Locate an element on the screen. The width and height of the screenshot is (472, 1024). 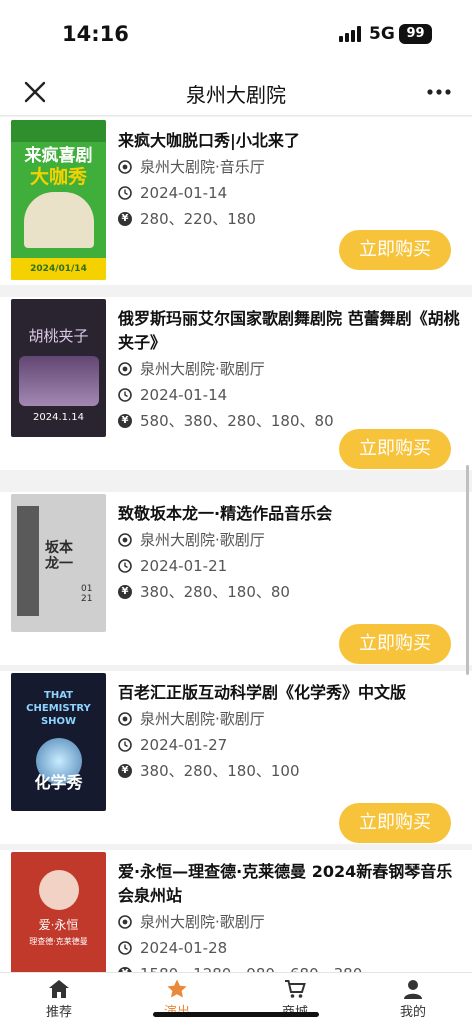
tab-mine: 我的 is located at coordinates (413, 998).